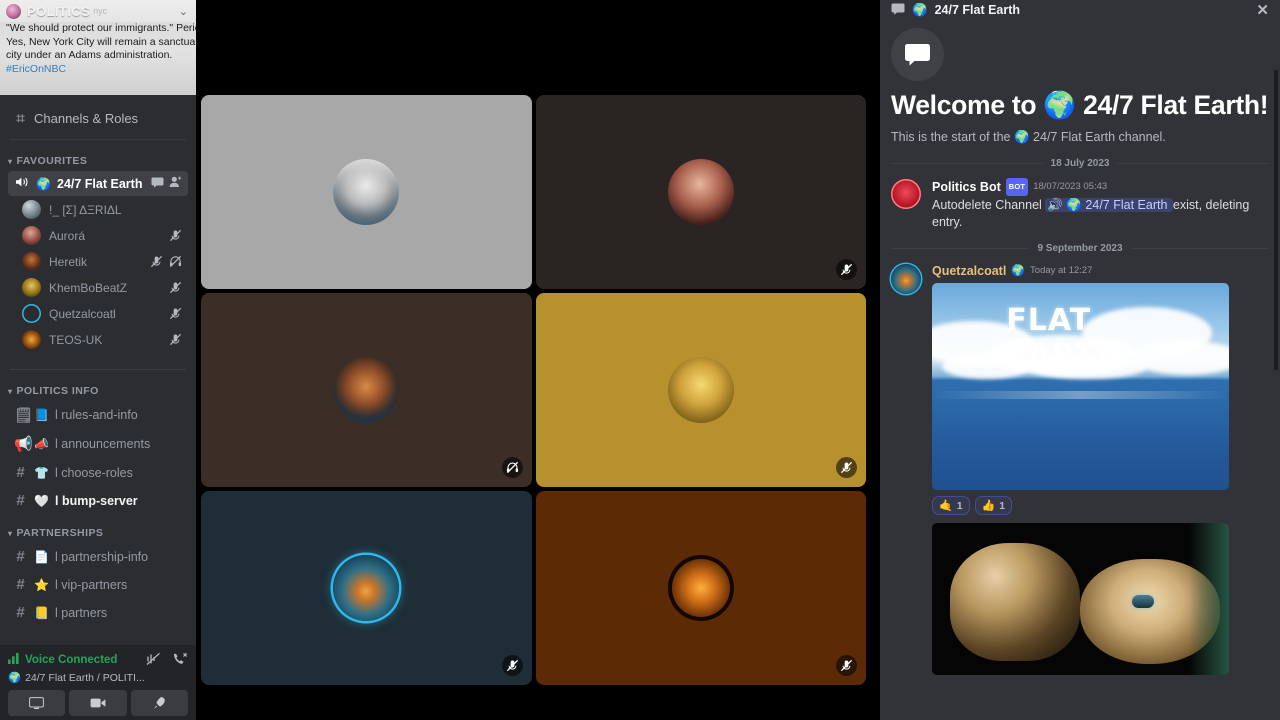  Describe the element at coordinates (946, 506) in the screenshot. I see `reaction-emoji: 🤙` at that location.